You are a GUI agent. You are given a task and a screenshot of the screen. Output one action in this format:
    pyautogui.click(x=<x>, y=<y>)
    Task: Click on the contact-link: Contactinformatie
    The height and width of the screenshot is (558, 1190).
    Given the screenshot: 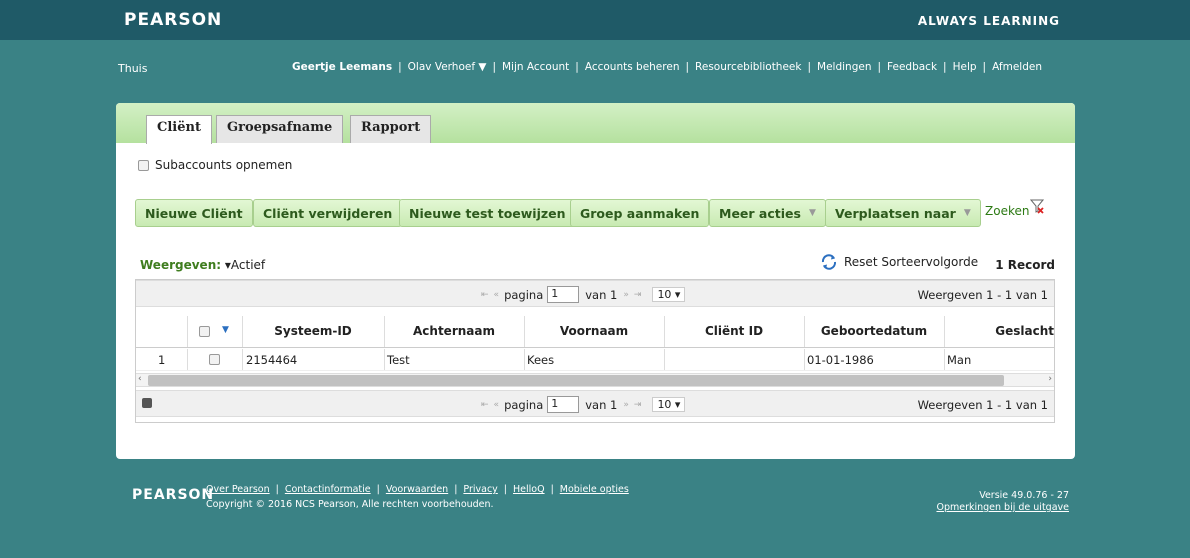 What is the action you would take?
    pyautogui.click(x=328, y=489)
    